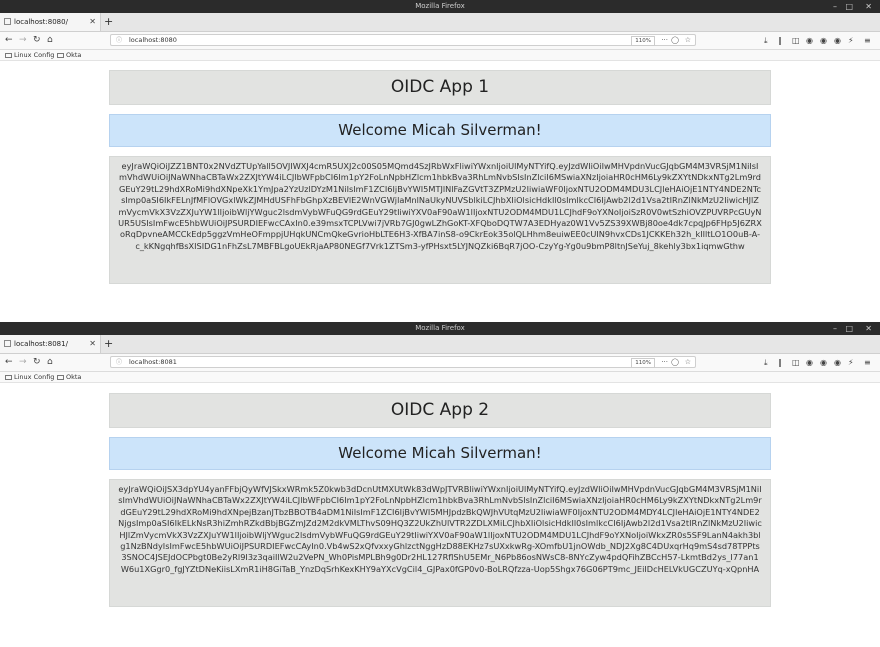 The width and height of the screenshot is (880, 647). I want to click on page-title: OIDC App 1, so click(440, 87).